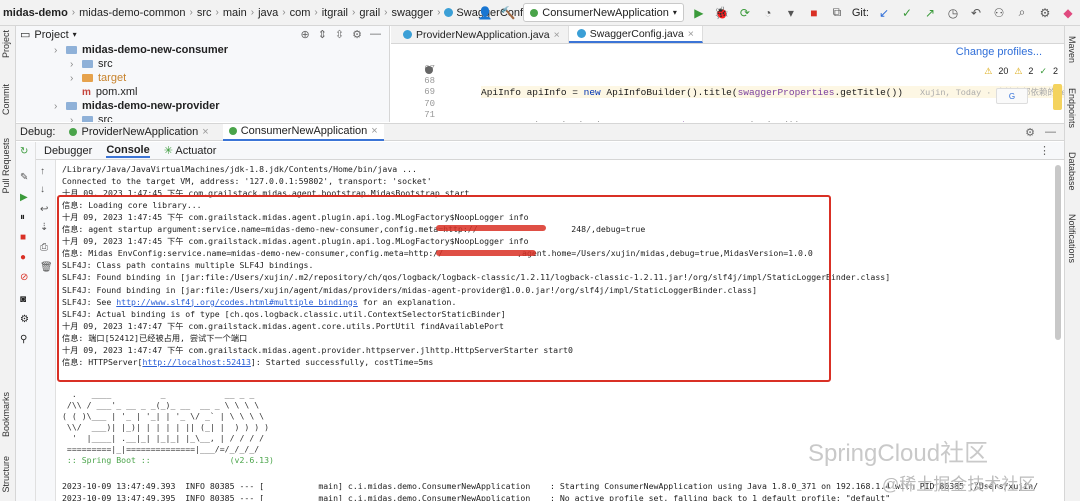  Describe the element at coordinates (1072, 108) in the screenshot. I see `endpoints-tool-tab: Endpoints` at that location.